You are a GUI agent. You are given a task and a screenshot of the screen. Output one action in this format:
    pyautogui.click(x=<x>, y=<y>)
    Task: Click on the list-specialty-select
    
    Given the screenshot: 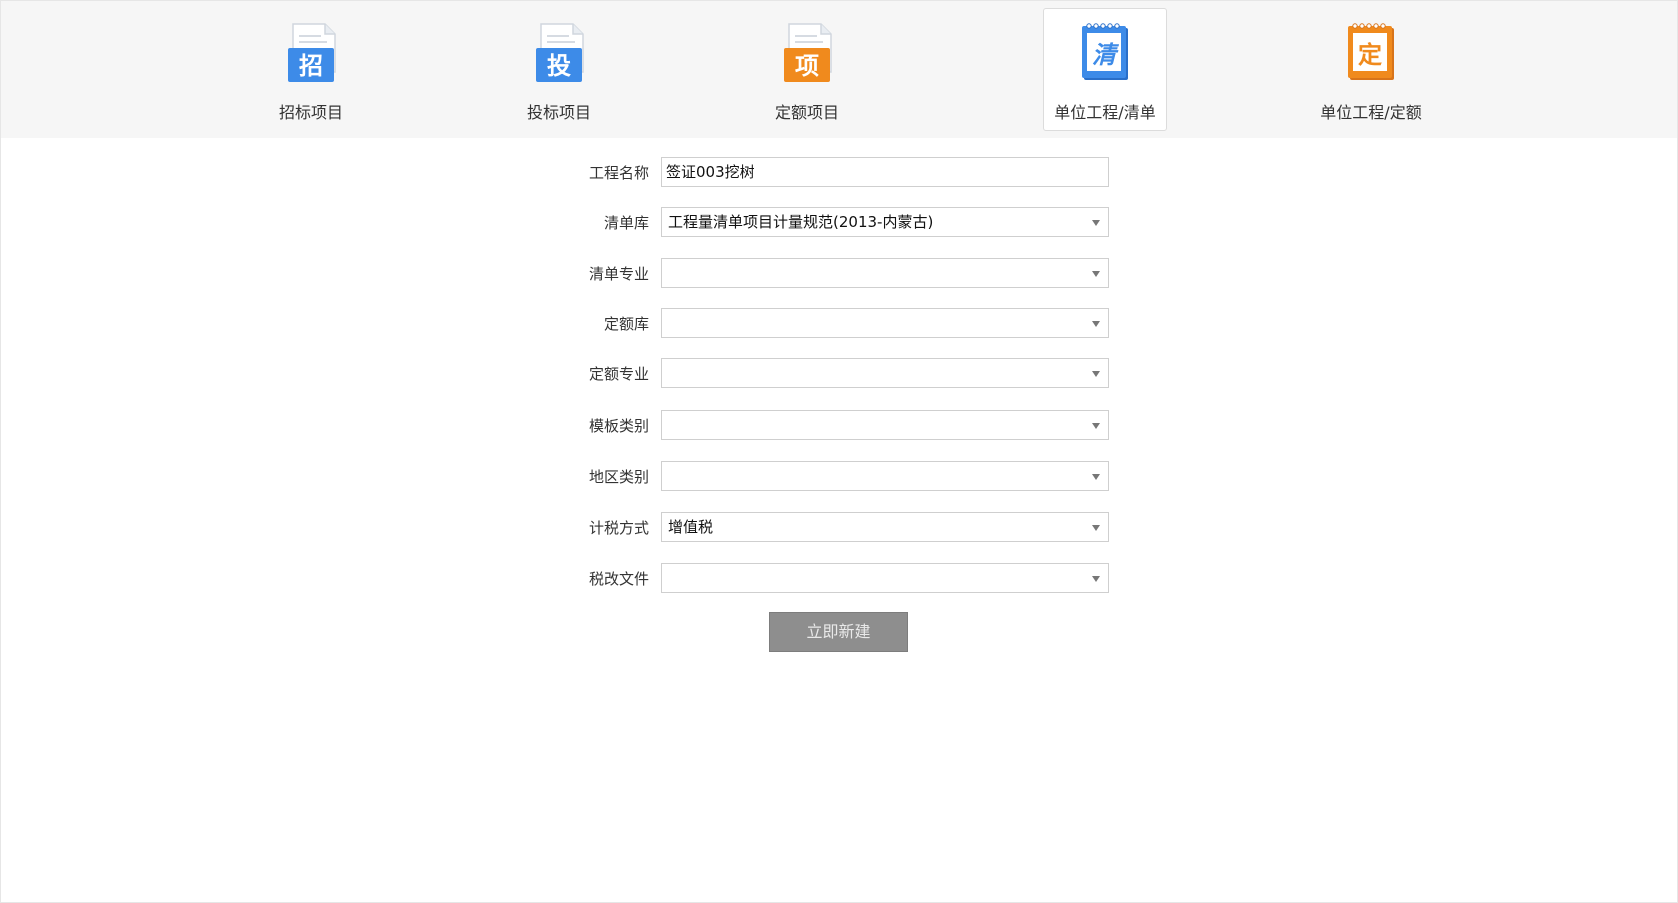 What is the action you would take?
    pyautogui.click(x=885, y=273)
    